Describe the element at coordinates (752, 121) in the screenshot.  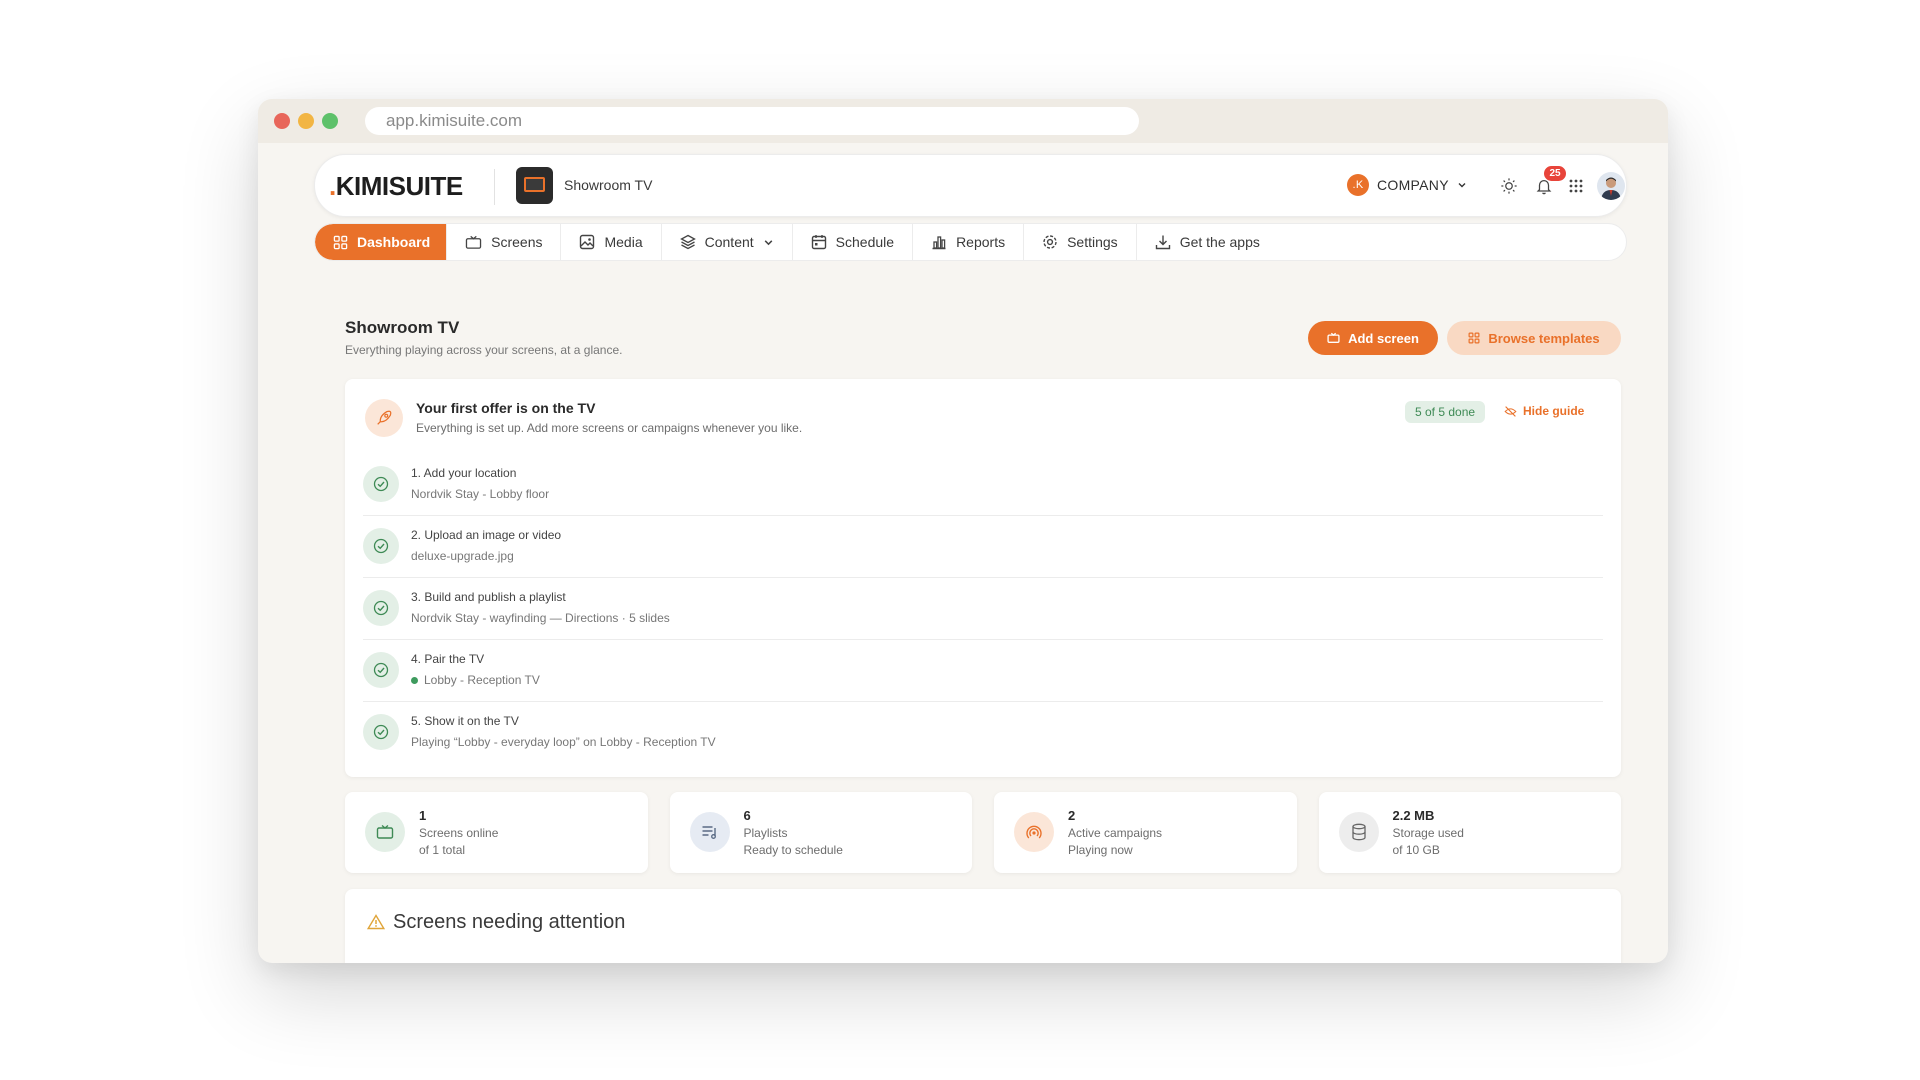
I see `address-bar: app.kimisuite.com` at that location.